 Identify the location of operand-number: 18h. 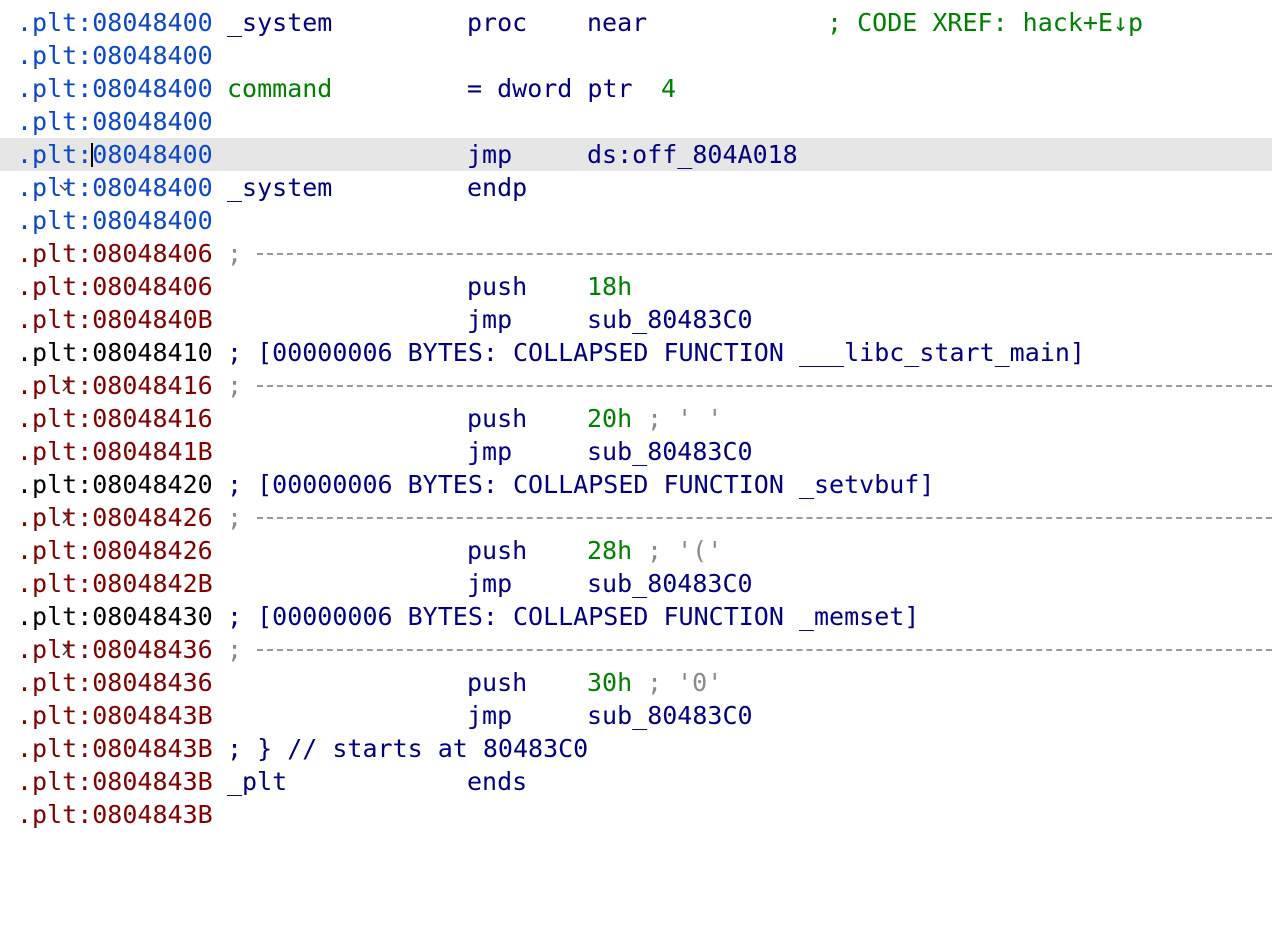
(610, 286).